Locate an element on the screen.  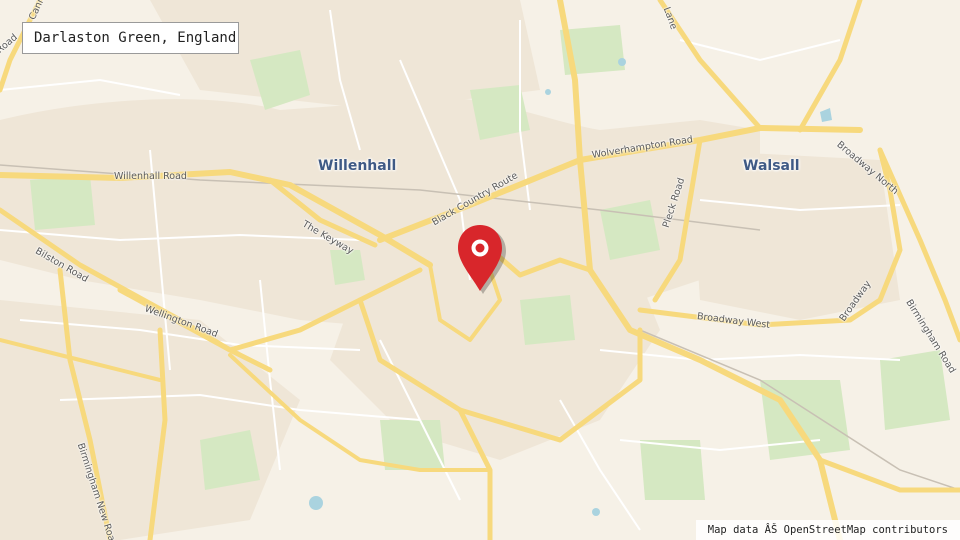
map-attribution: Map data ÂŠ OpenStreetMap contributors is located at coordinates (827, 530).